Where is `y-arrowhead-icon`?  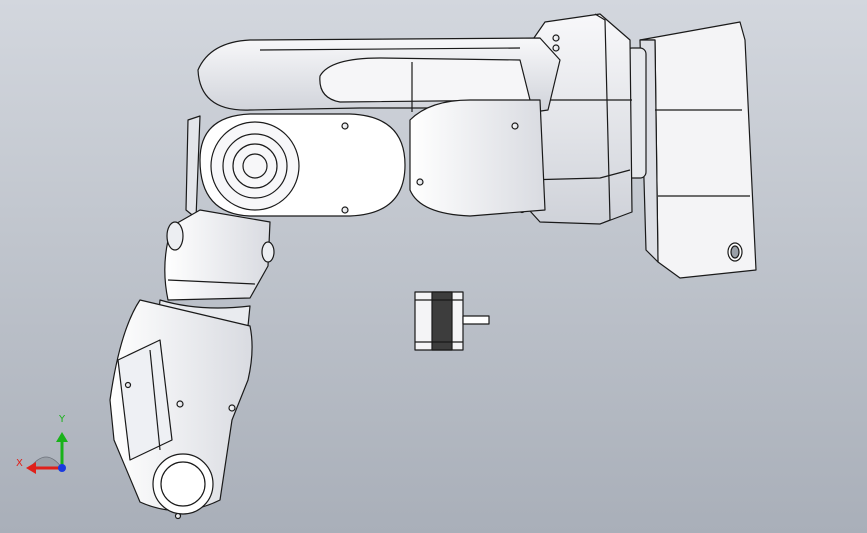 y-arrowhead-icon is located at coordinates (62, 437).